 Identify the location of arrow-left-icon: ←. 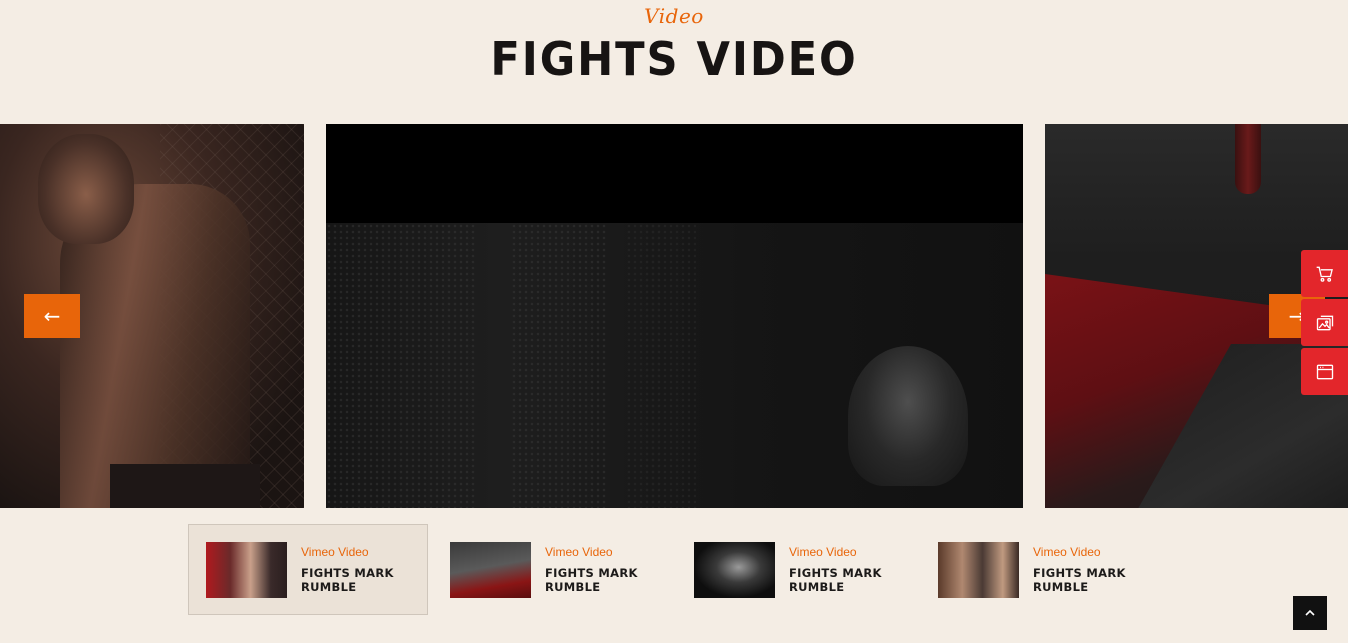
(52, 316).